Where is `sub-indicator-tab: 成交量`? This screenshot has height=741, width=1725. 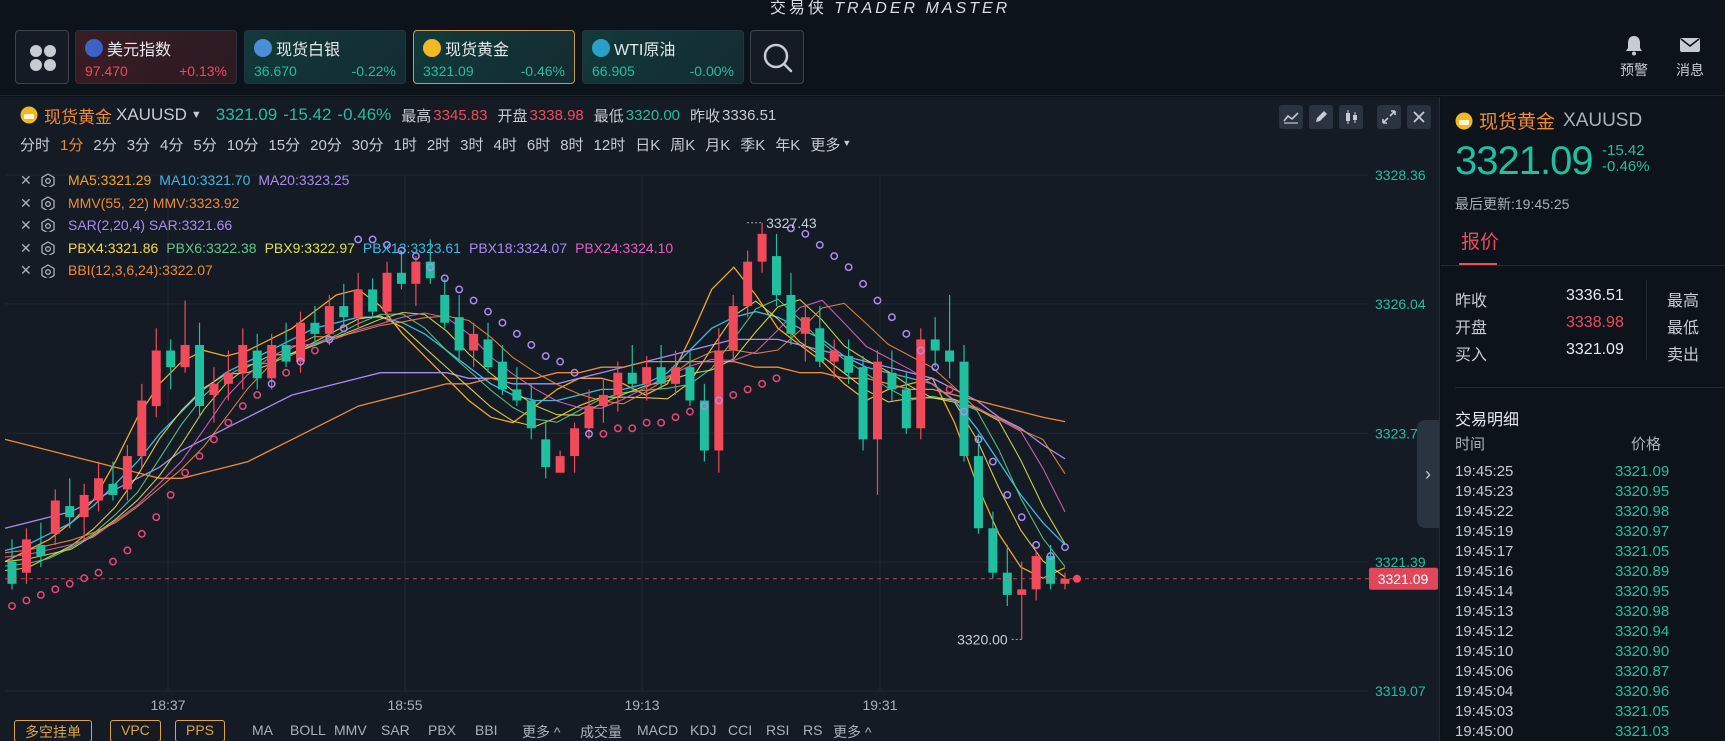
sub-indicator-tab: 成交量 is located at coordinates (601, 731).